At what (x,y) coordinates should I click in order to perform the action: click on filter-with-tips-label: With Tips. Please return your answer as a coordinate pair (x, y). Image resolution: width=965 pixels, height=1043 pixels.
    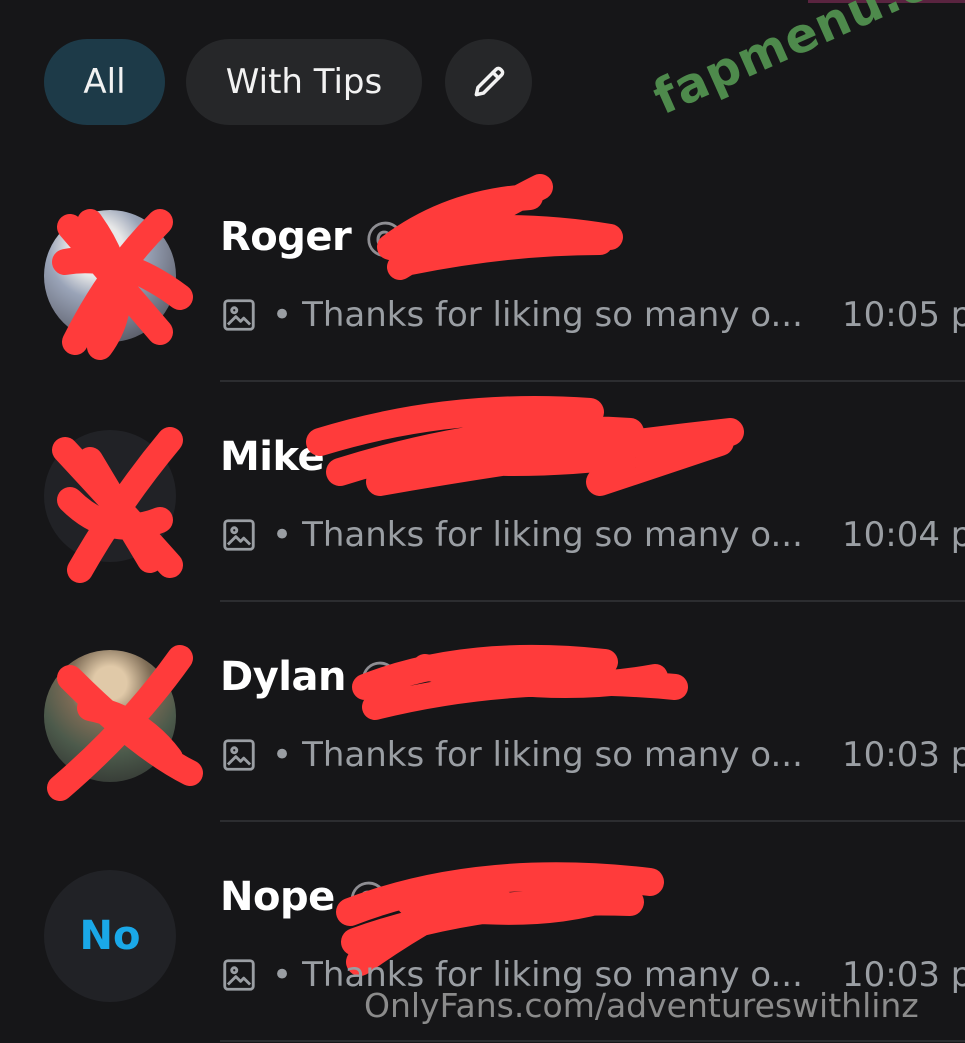
    Looking at the image, I should click on (304, 82).